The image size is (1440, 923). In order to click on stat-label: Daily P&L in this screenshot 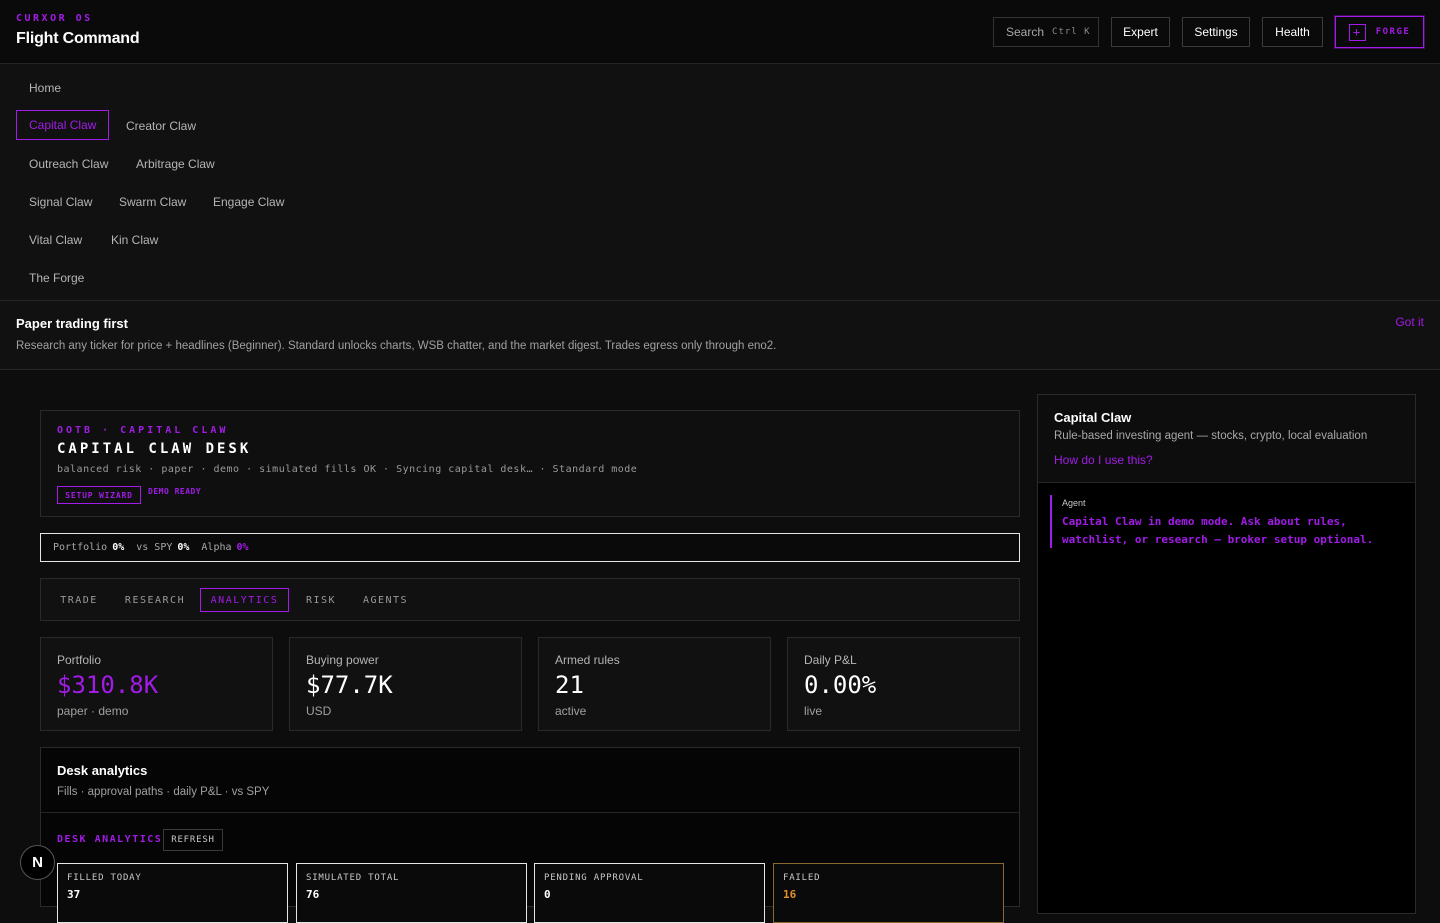, I will do `click(830, 660)`.